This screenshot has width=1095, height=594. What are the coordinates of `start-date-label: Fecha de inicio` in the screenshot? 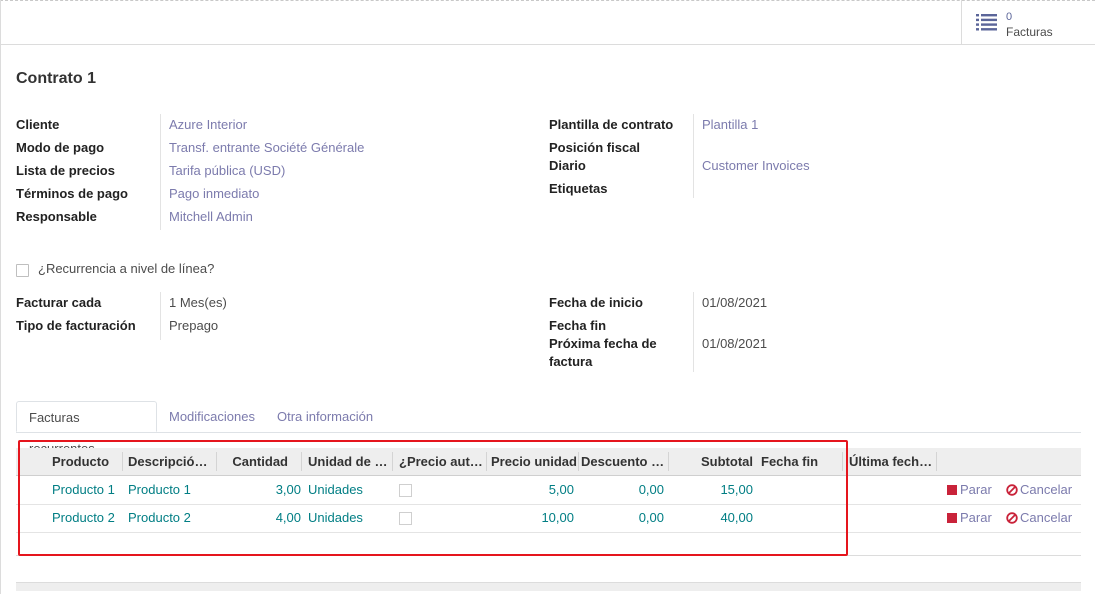 It's located at (596, 302).